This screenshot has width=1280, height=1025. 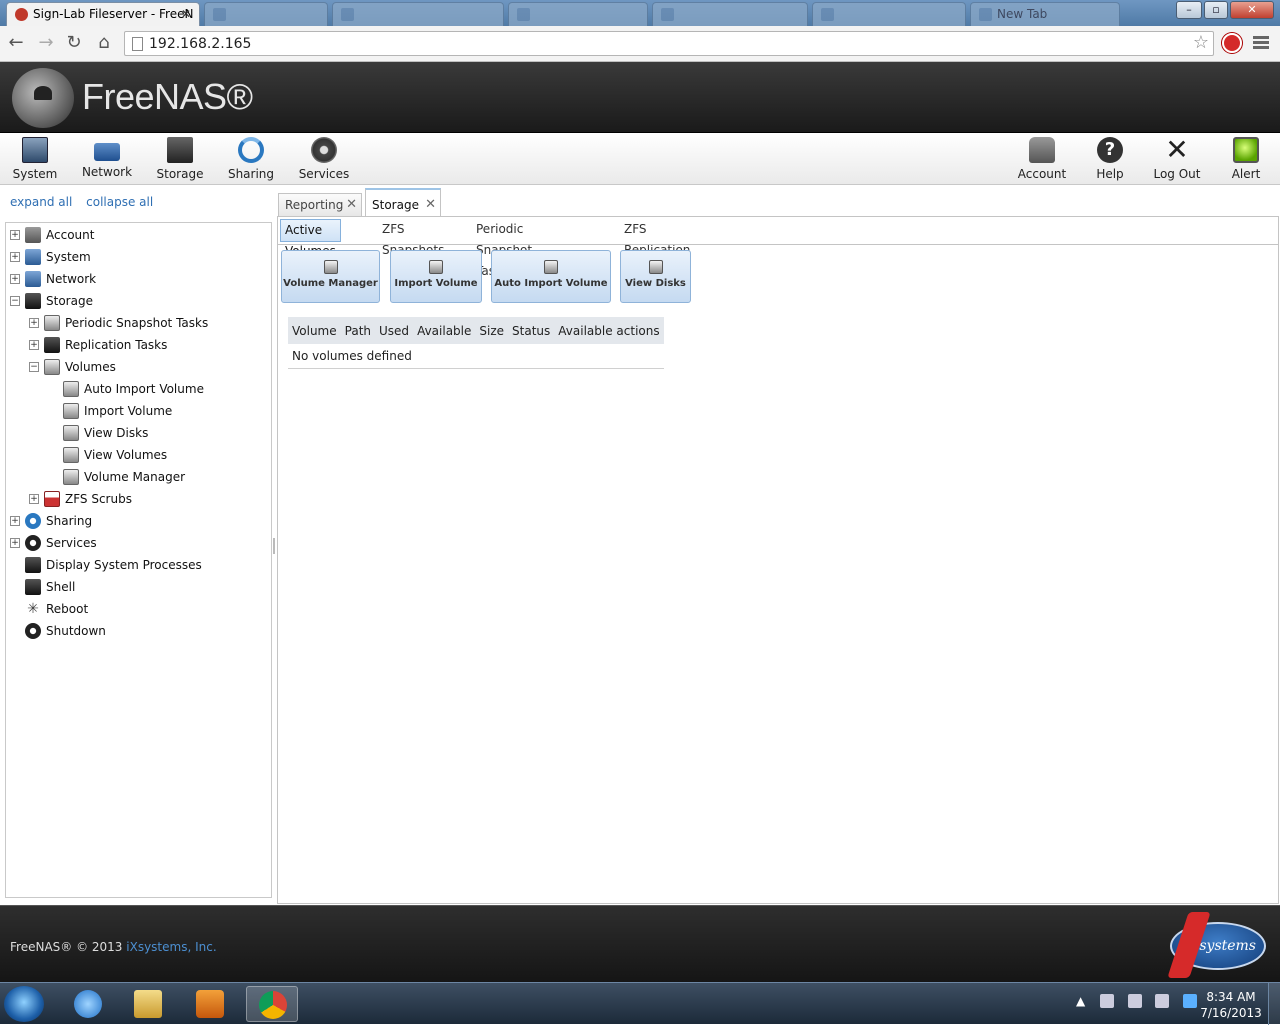 I want to click on column-header: Path, so click(x=358, y=330).